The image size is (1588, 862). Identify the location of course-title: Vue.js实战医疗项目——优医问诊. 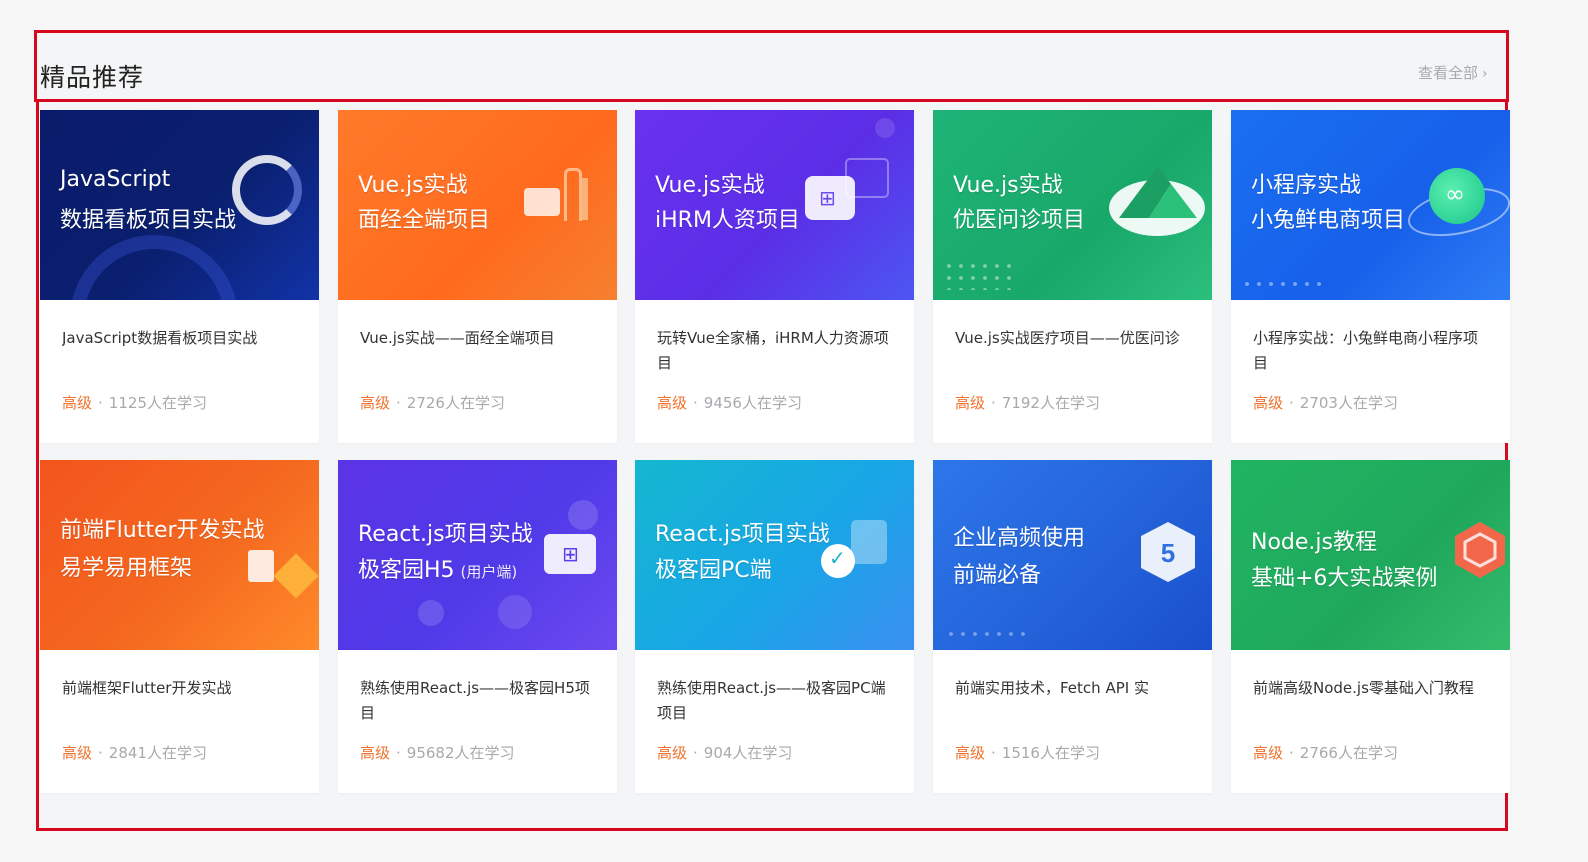
(1072, 352).